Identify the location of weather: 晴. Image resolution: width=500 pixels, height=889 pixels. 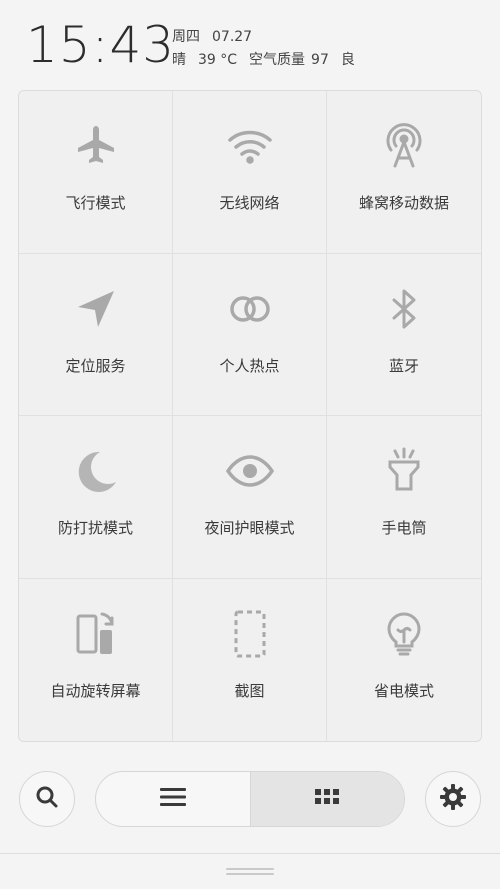
(179, 60).